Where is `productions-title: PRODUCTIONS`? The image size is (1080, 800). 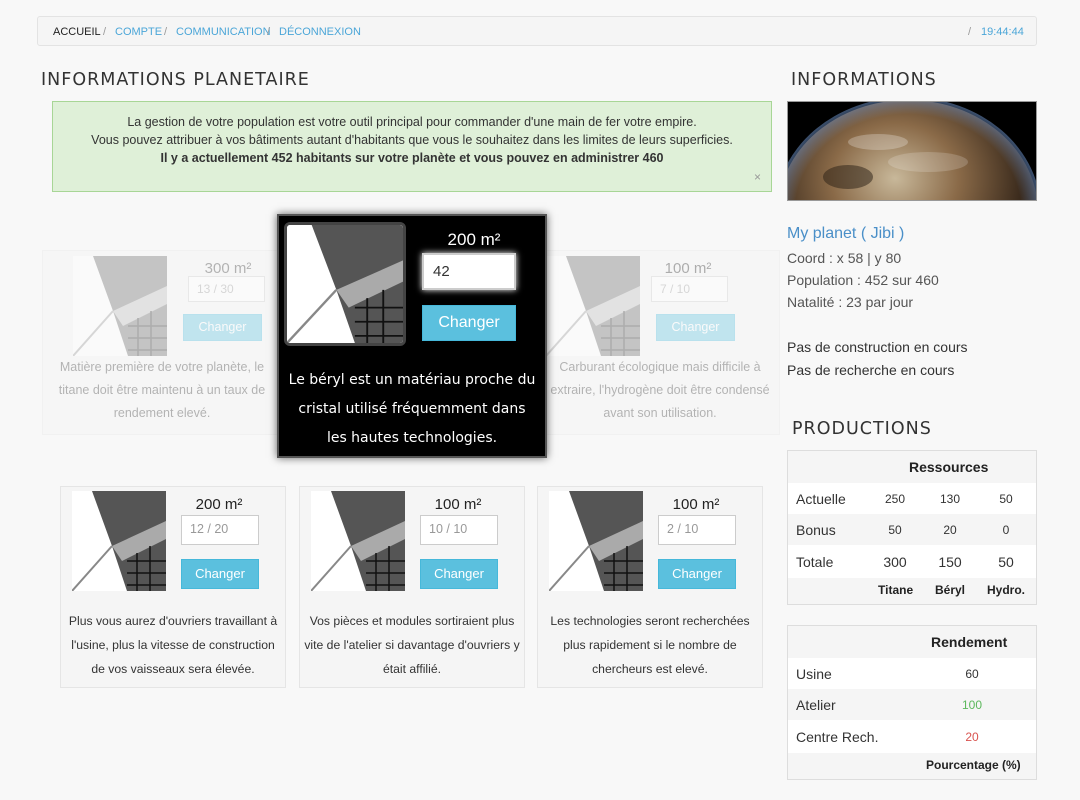
productions-title: PRODUCTIONS is located at coordinates (862, 429).